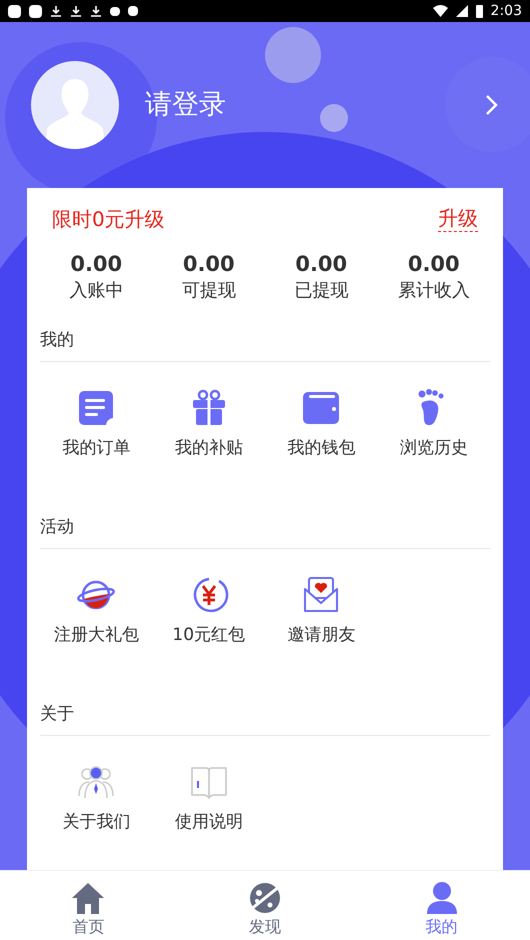 The width and height of the screenshot is (530, 940). Describe the element at coordinates (209, 291) in the screenshot. I see `stat-label: 可提现` at that location.